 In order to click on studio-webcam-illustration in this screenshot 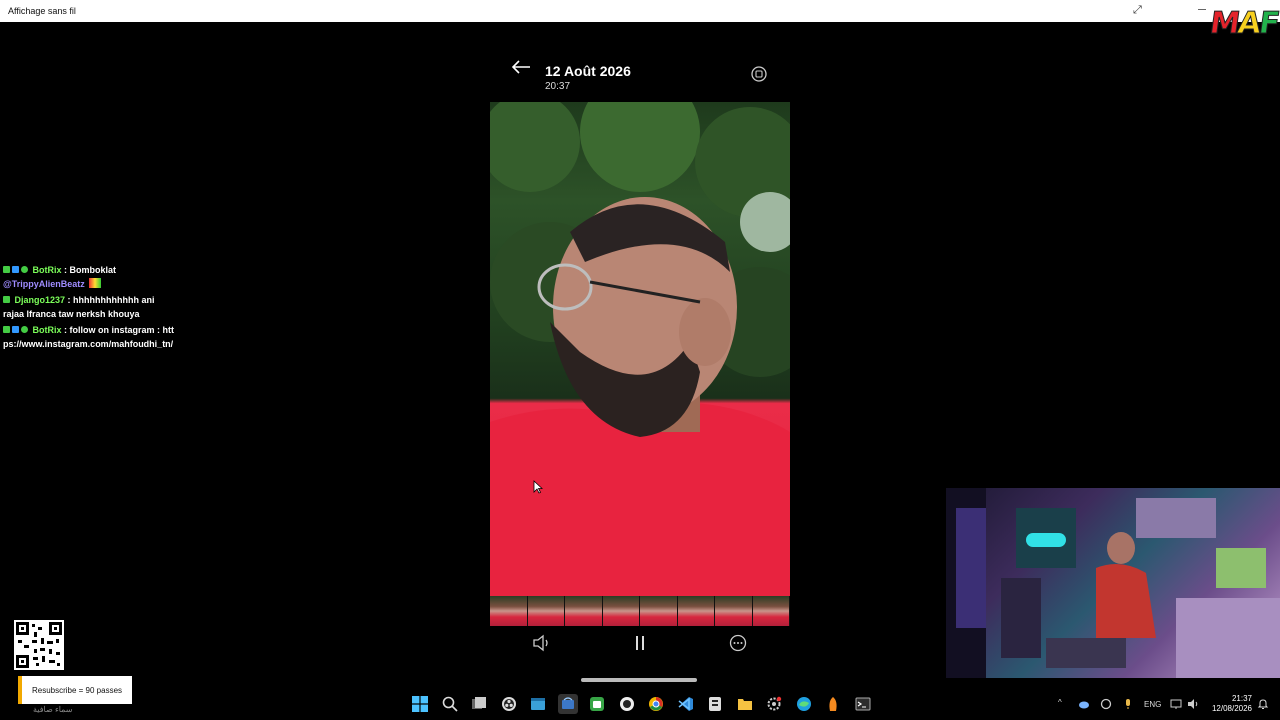, I will do `click(1113, 583)`.